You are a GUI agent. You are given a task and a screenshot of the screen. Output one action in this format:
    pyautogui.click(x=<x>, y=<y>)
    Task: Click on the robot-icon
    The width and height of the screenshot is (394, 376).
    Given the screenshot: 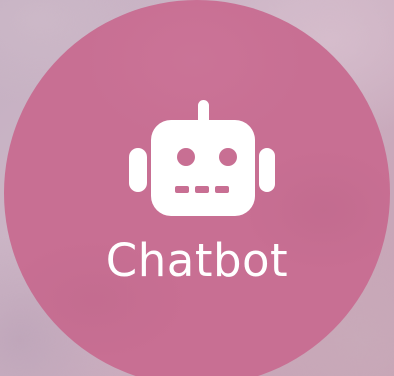 What is the action you would take?
    pyautogui.click(x=202, y=158)
    